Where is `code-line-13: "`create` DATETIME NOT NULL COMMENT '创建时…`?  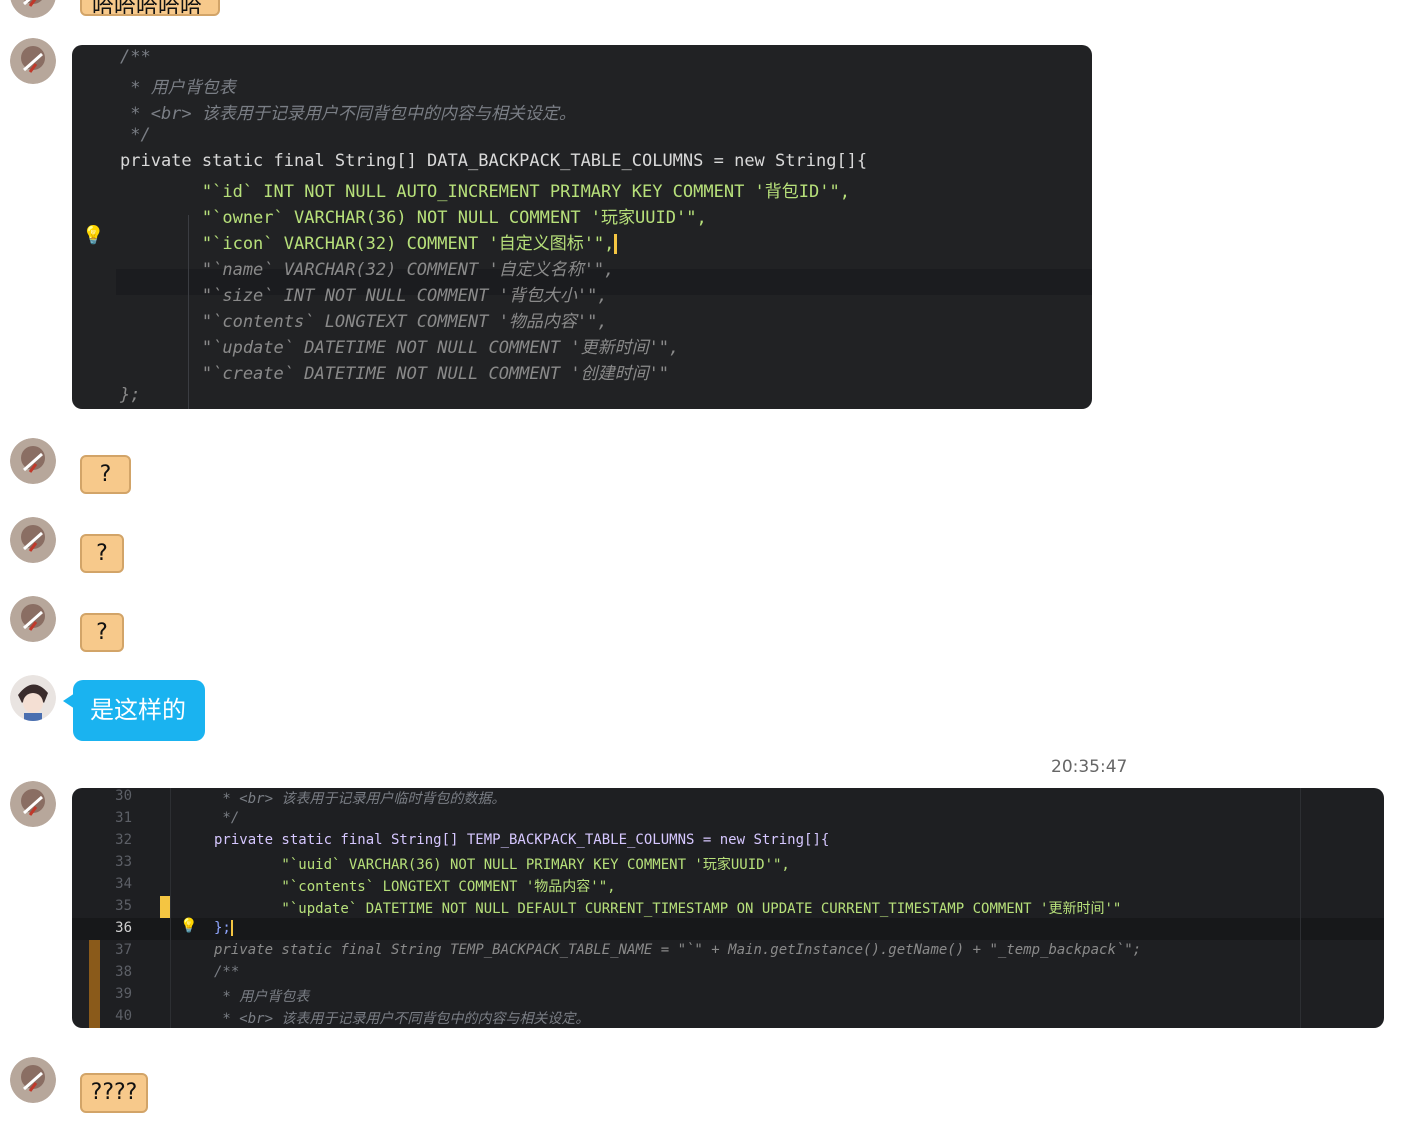
code-line-13: "`create` DATETIME NOT NULL COMMENT '创建时… is located at coordinates (395, 374).